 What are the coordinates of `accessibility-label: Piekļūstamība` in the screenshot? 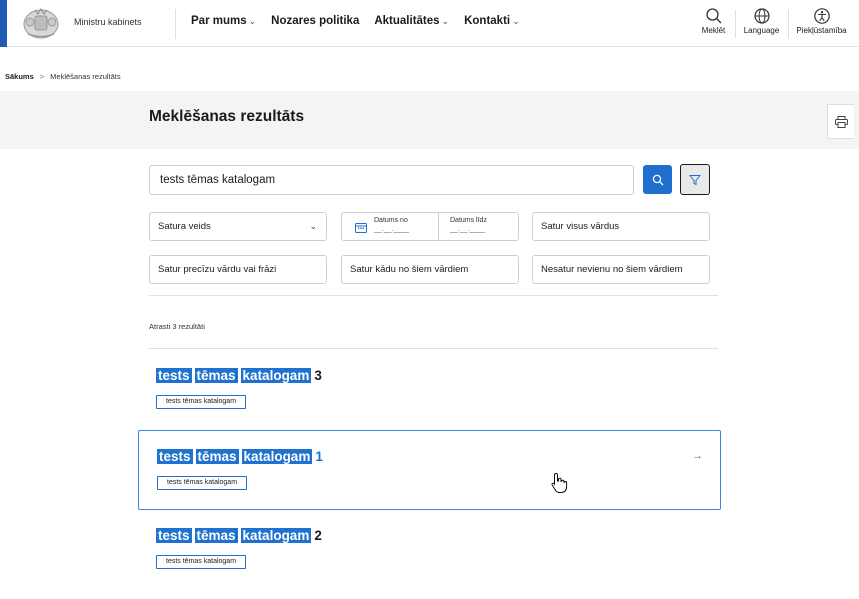 It's located at (821, 30).